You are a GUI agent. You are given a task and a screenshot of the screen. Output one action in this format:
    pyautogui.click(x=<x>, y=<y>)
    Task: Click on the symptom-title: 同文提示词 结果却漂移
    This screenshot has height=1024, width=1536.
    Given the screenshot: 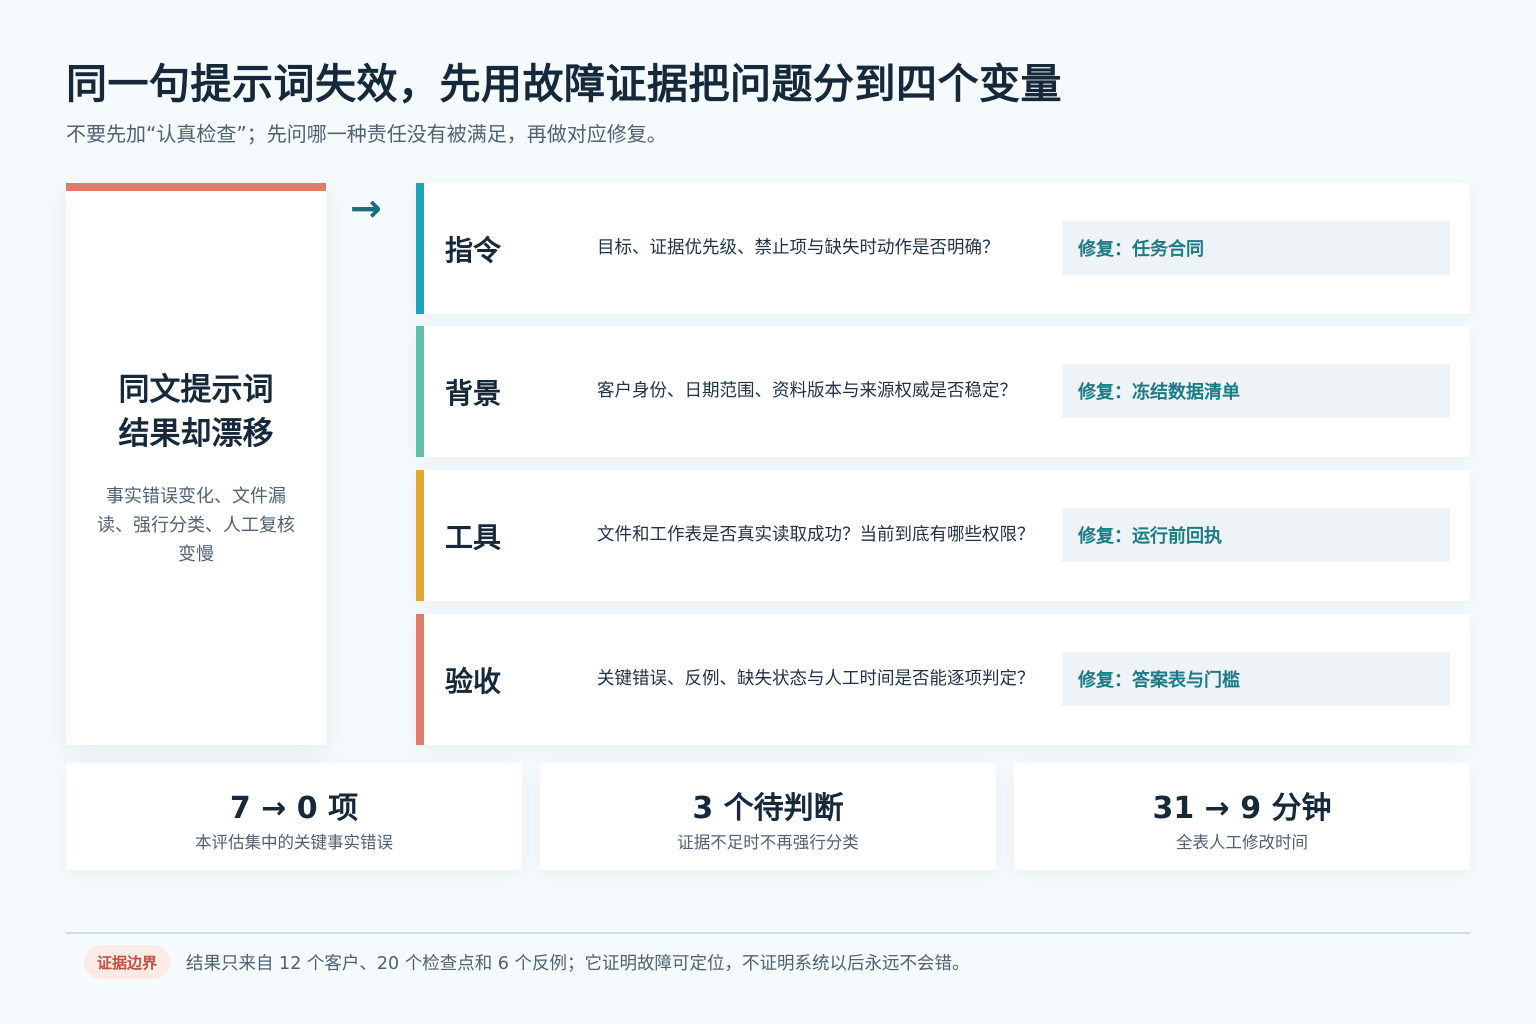 What is the action you would take?
    pyautogui.click(x=196, y=412)
    